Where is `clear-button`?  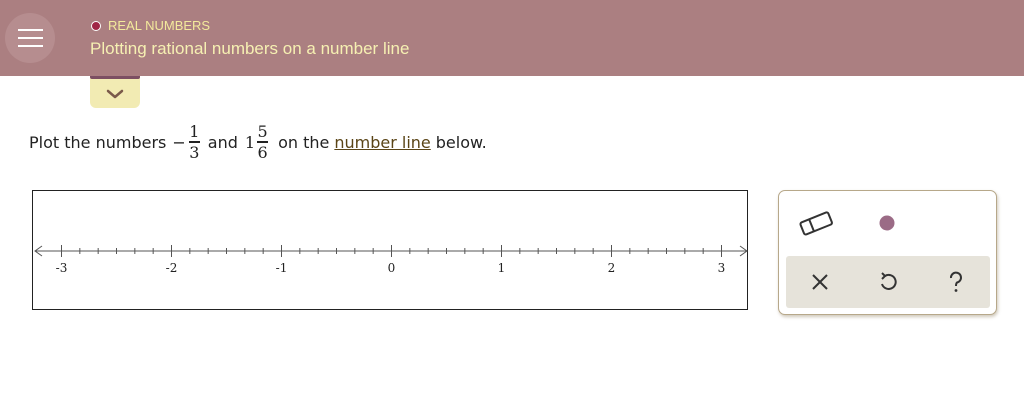 clear-button is located at coordinates (820, 282).